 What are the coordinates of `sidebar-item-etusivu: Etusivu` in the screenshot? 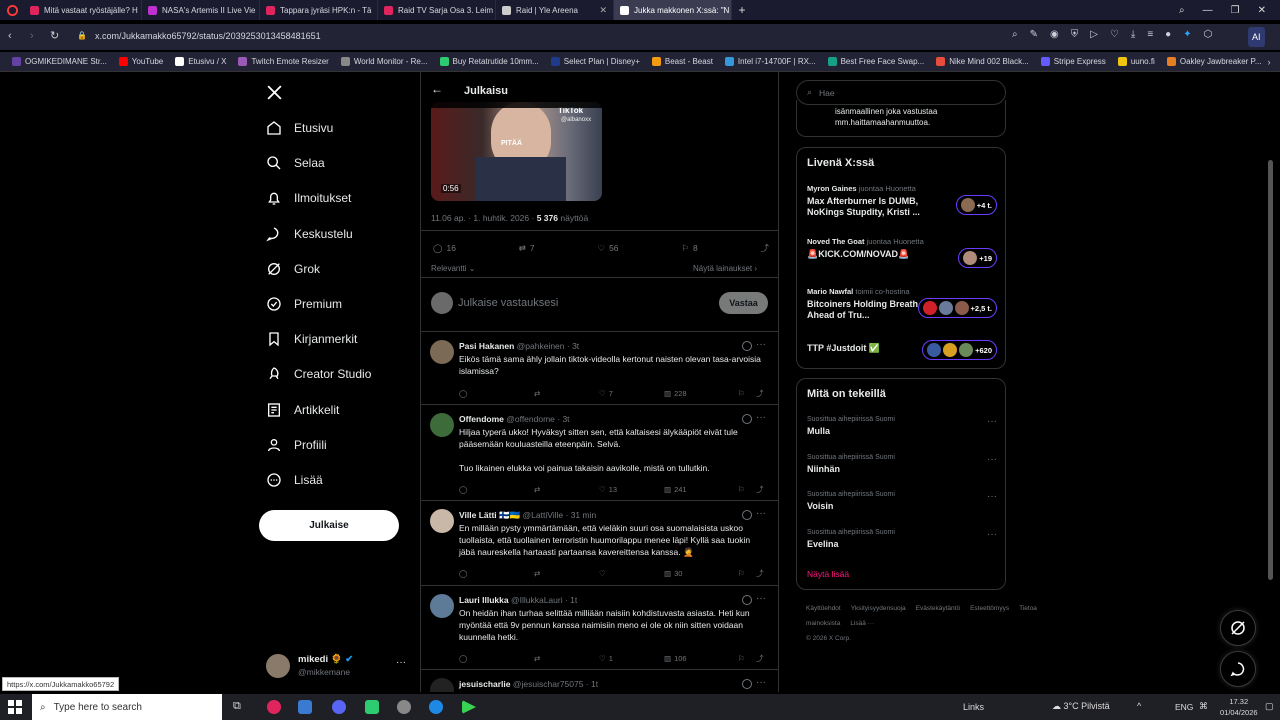 It's located at (299, 128).